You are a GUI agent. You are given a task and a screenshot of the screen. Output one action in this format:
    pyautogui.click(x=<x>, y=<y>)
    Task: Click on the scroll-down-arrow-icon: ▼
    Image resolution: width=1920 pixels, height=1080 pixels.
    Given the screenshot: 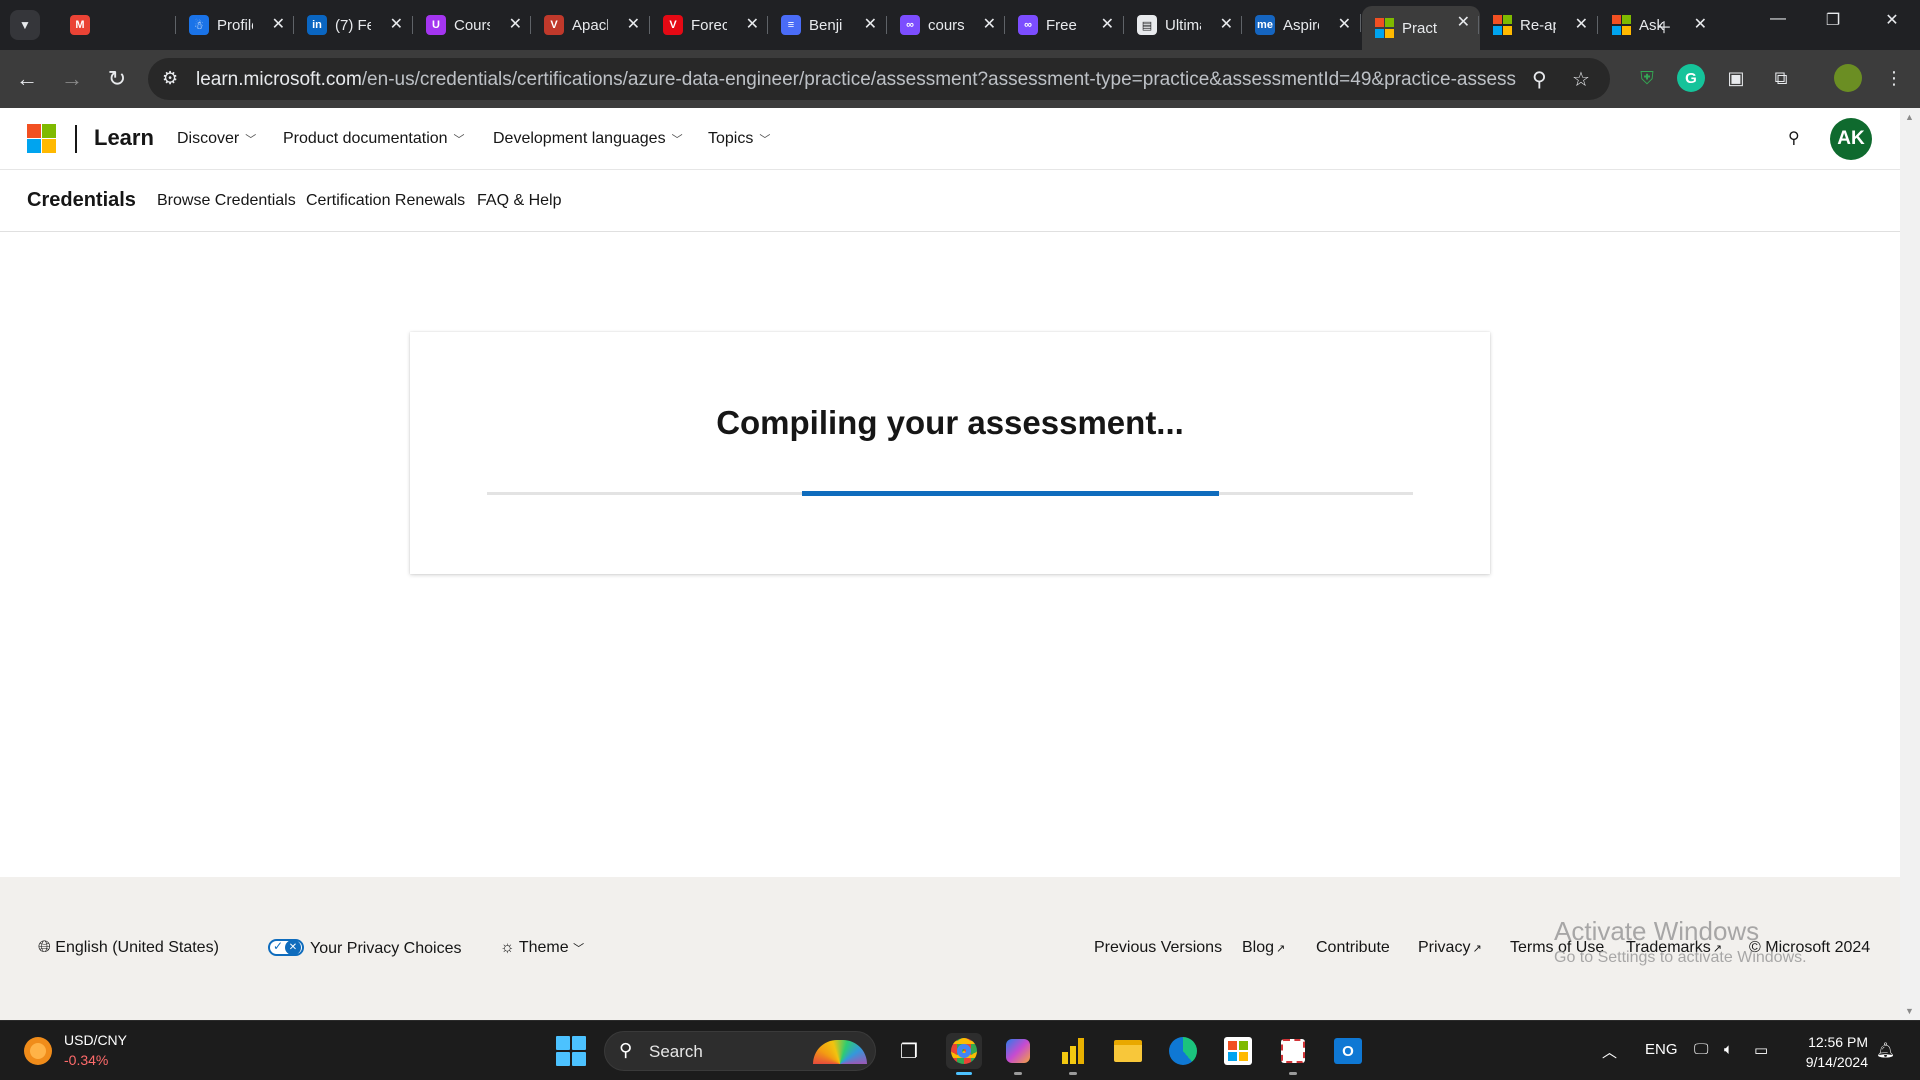 What is the action you would take?
    pyautogui.click(x=1909, y=1011)
    